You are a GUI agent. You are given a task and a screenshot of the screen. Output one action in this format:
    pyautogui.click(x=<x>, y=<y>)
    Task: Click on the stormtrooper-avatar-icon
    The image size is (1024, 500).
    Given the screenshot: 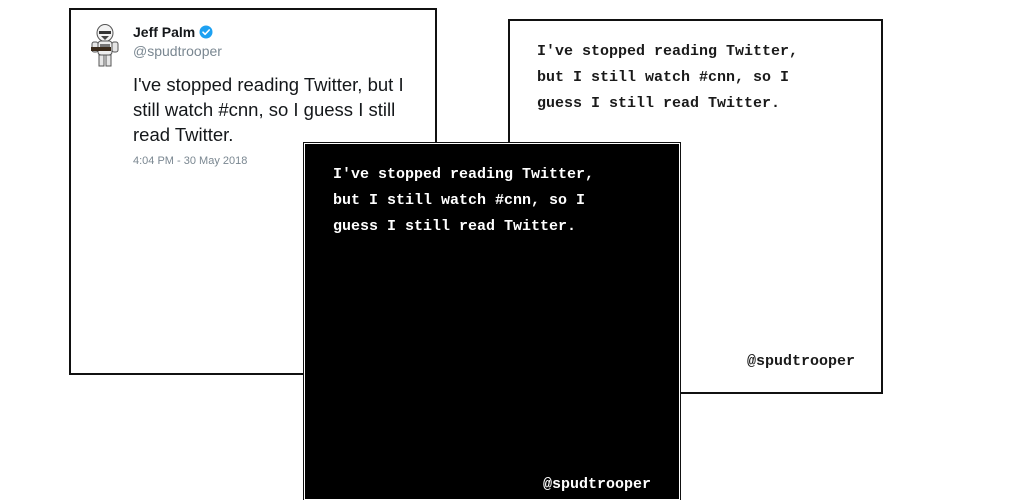 What is the action you would take?
    pyautogui.click(x=105, y=45)
    